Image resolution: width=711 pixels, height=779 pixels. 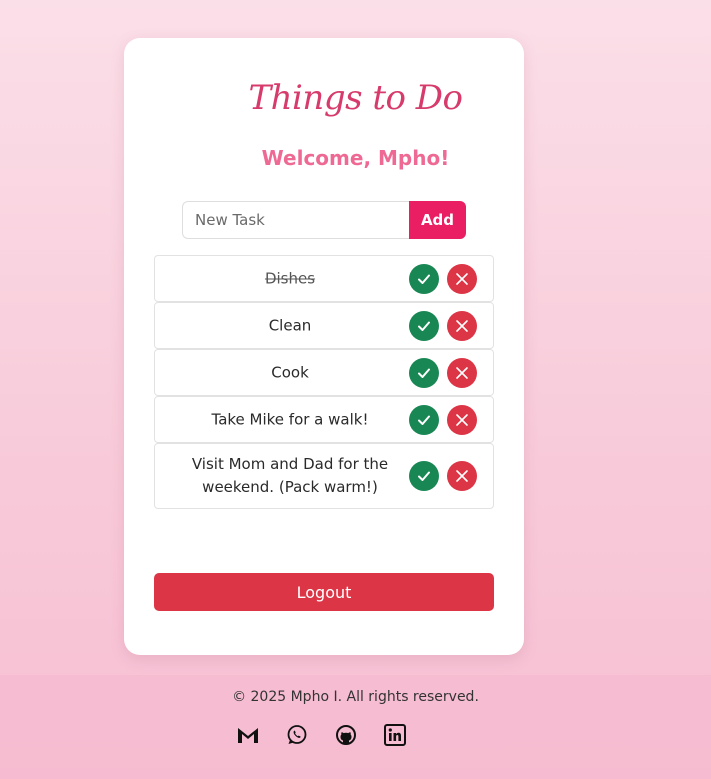 What do you see at coordinates (355, 98) in the screenshot?
I see `app-title: Things to Do` at bounding box center [355, 98].